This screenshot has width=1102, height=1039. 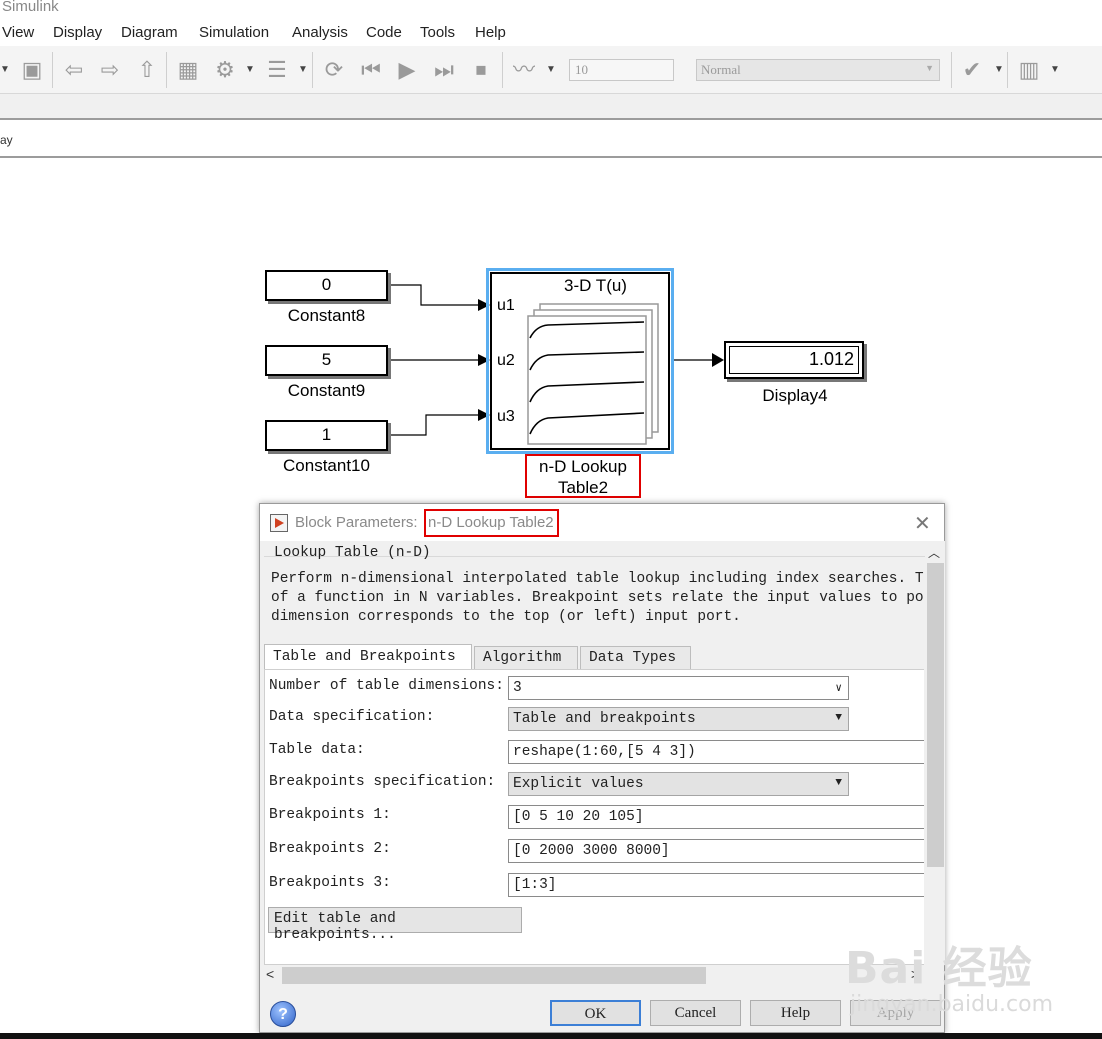 What do you see at coordinates (490, 32) in the screenshot?
I see `menu-help: Help` at bounding box center [490, 32].